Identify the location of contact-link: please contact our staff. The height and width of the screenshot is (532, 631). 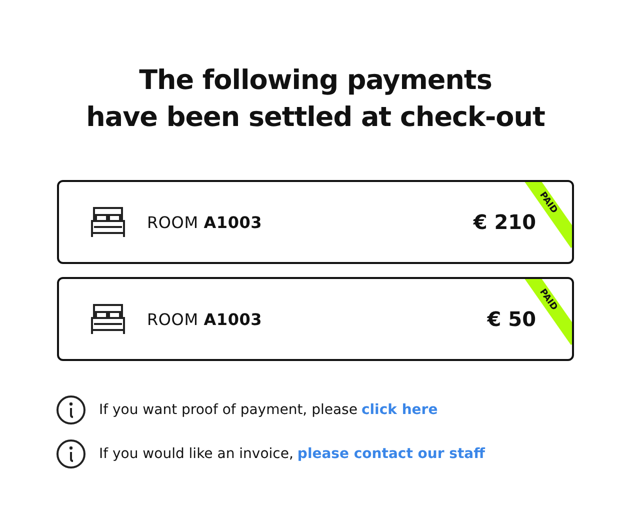
(391, 454).